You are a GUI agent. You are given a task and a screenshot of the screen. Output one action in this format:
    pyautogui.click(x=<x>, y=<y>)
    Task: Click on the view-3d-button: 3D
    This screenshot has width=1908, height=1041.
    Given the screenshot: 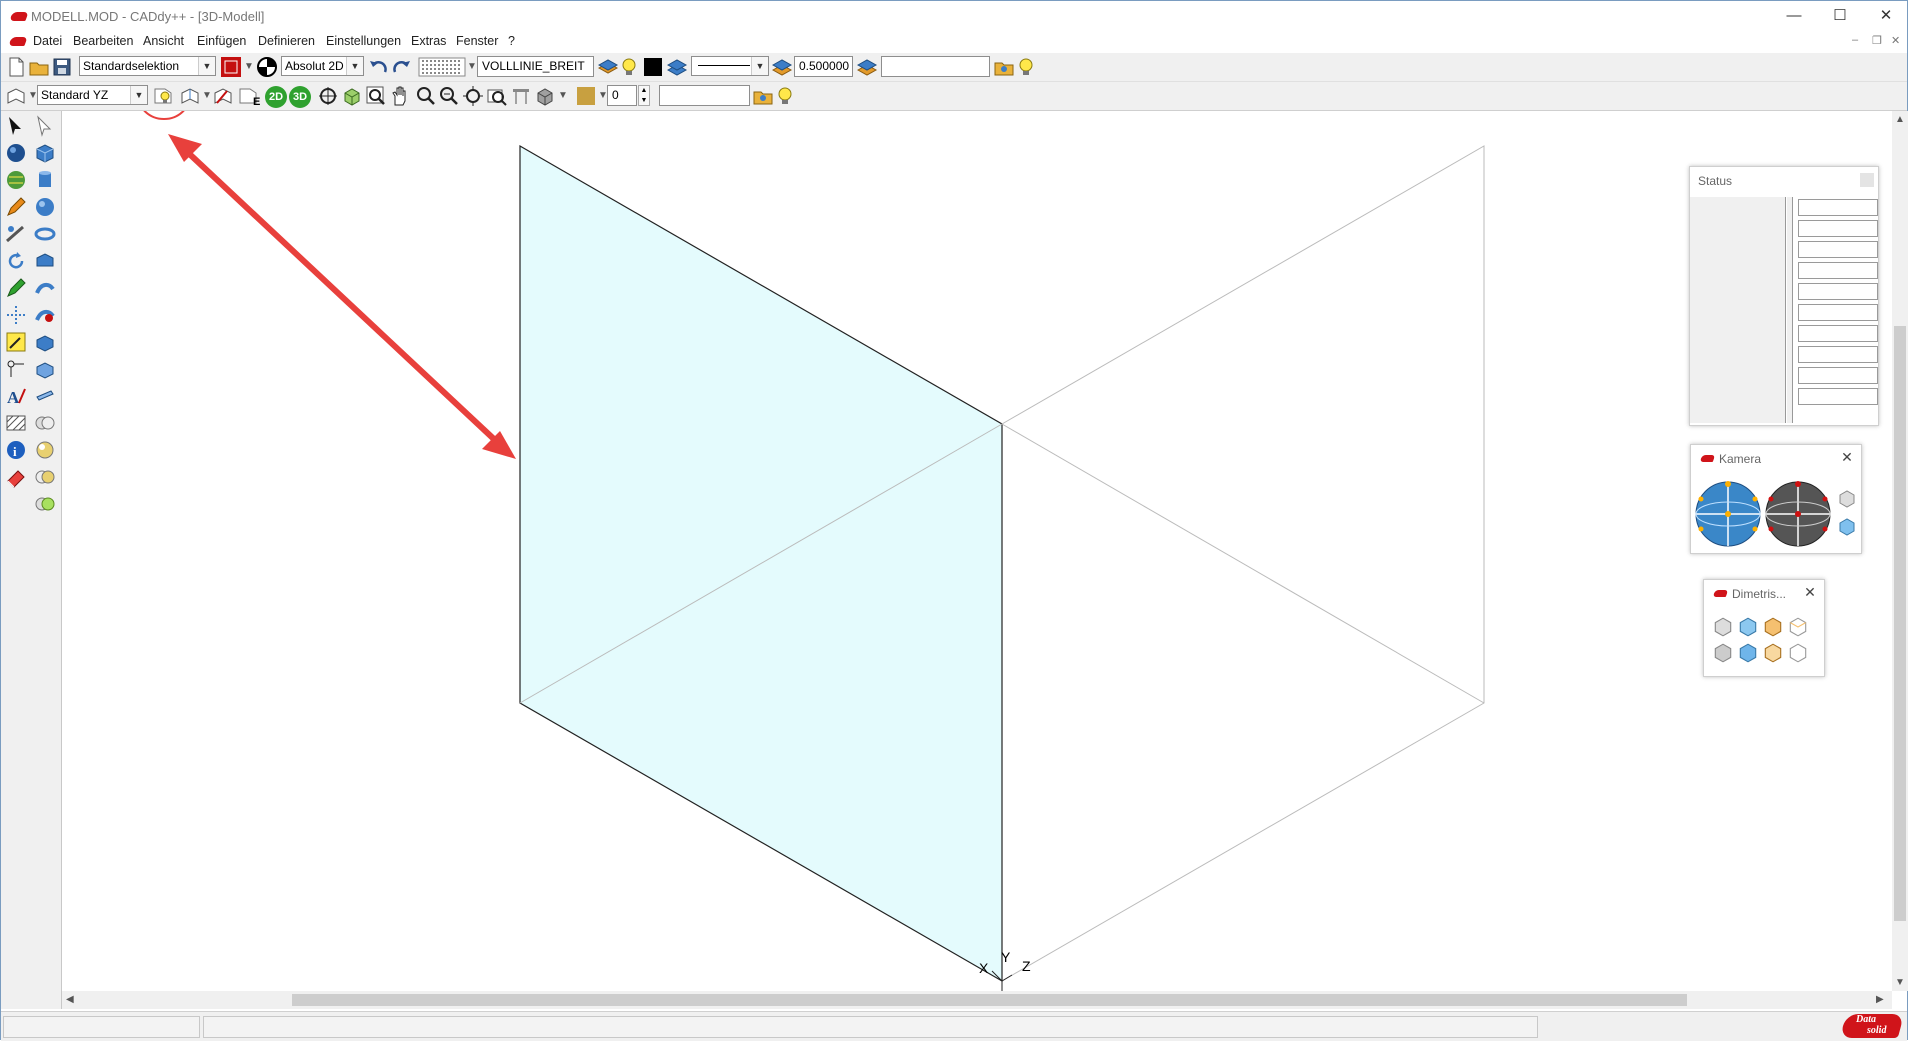 What is the action you would take?
    pyautogui.click(x=300, y=97)
    